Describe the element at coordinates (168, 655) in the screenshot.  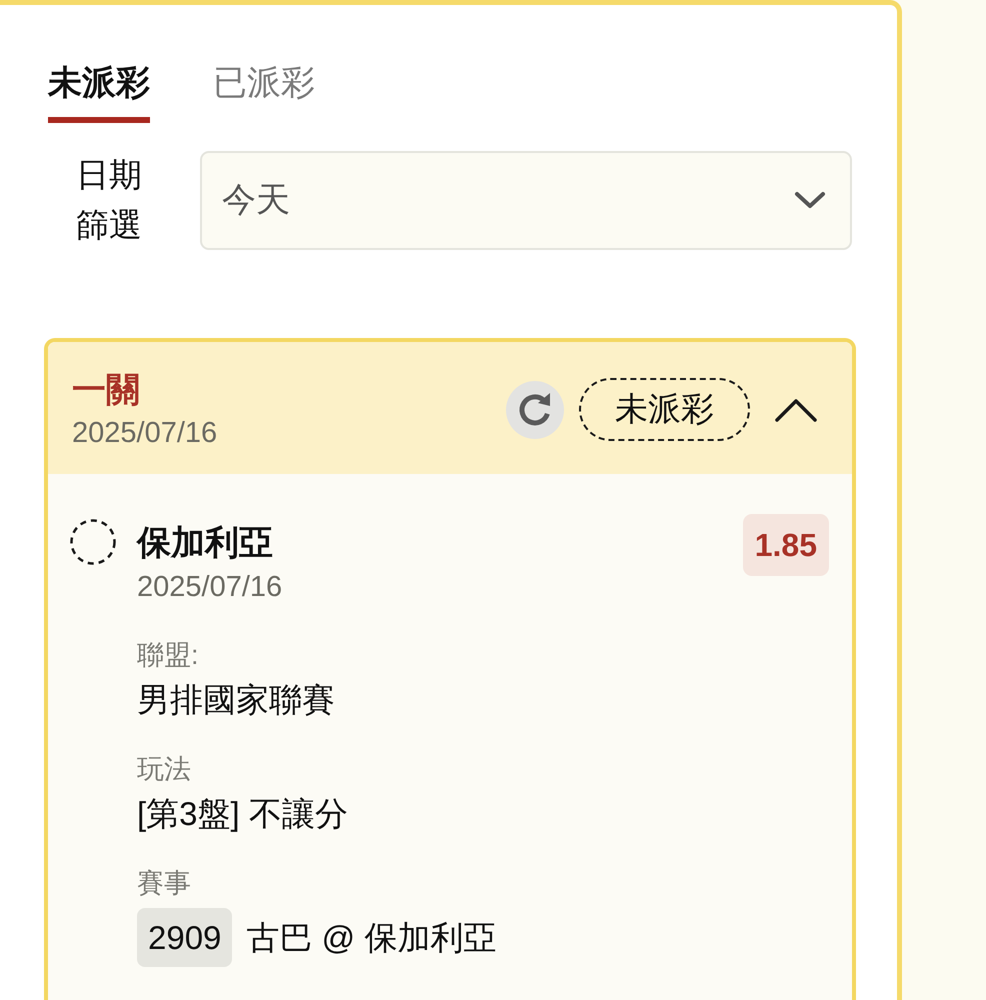
I see `field-label: 聯盟:` at that location.